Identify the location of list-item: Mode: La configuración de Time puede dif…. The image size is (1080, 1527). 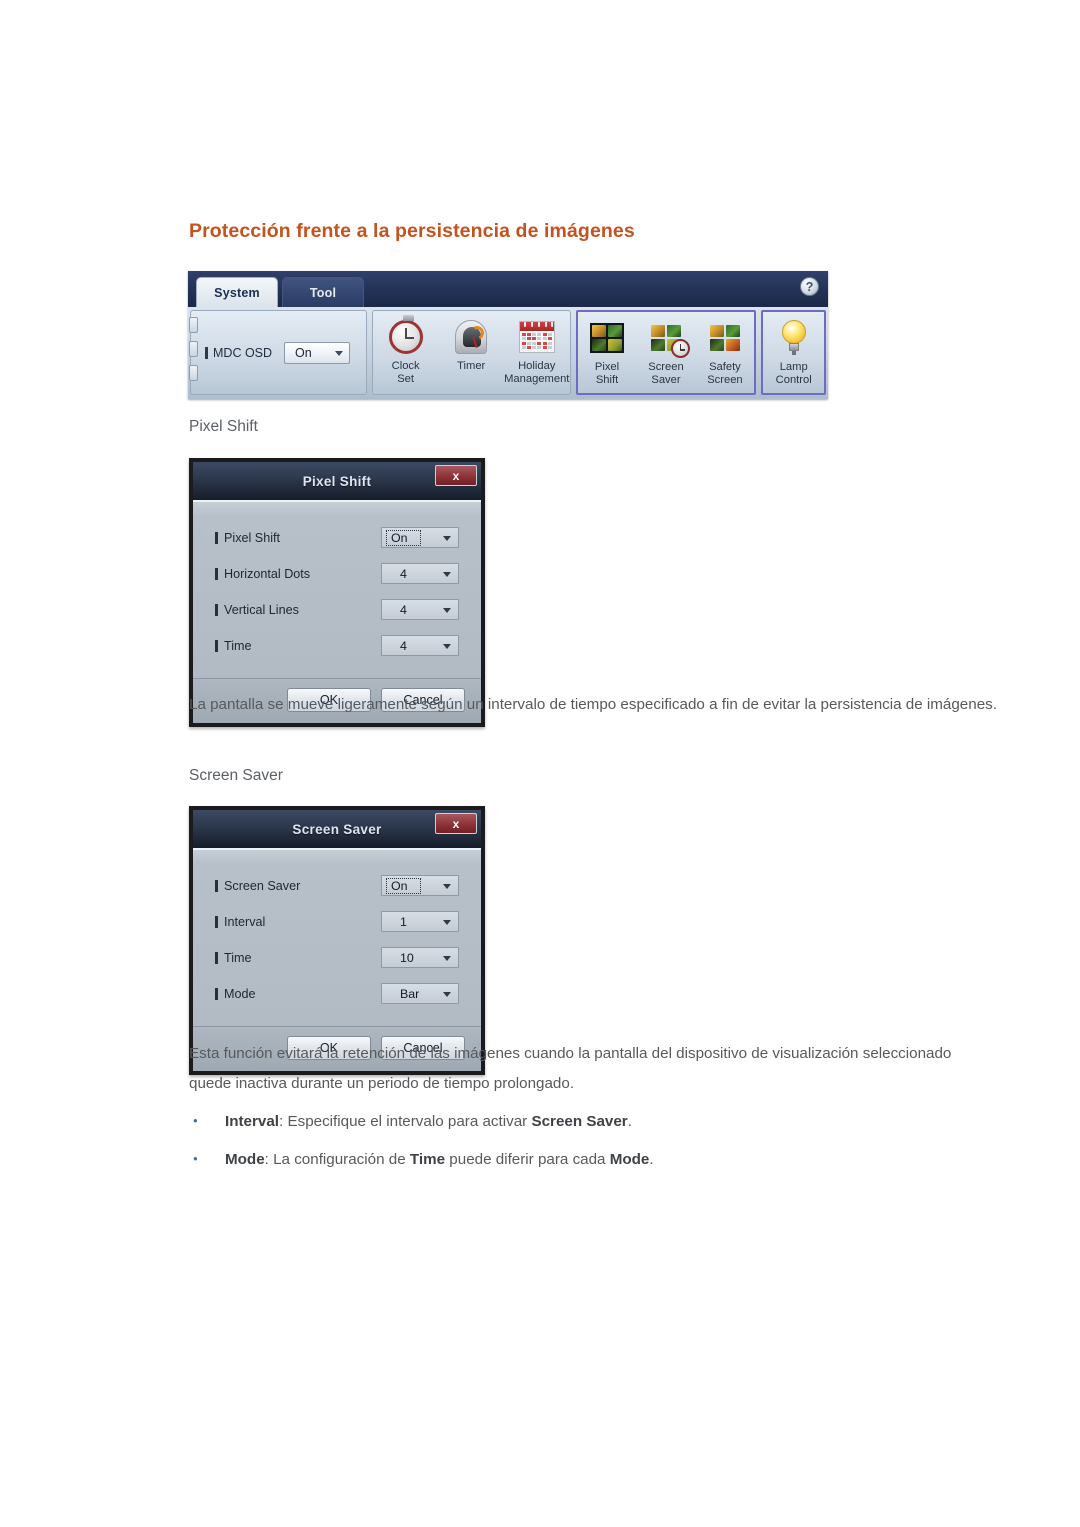
(589, 1161).